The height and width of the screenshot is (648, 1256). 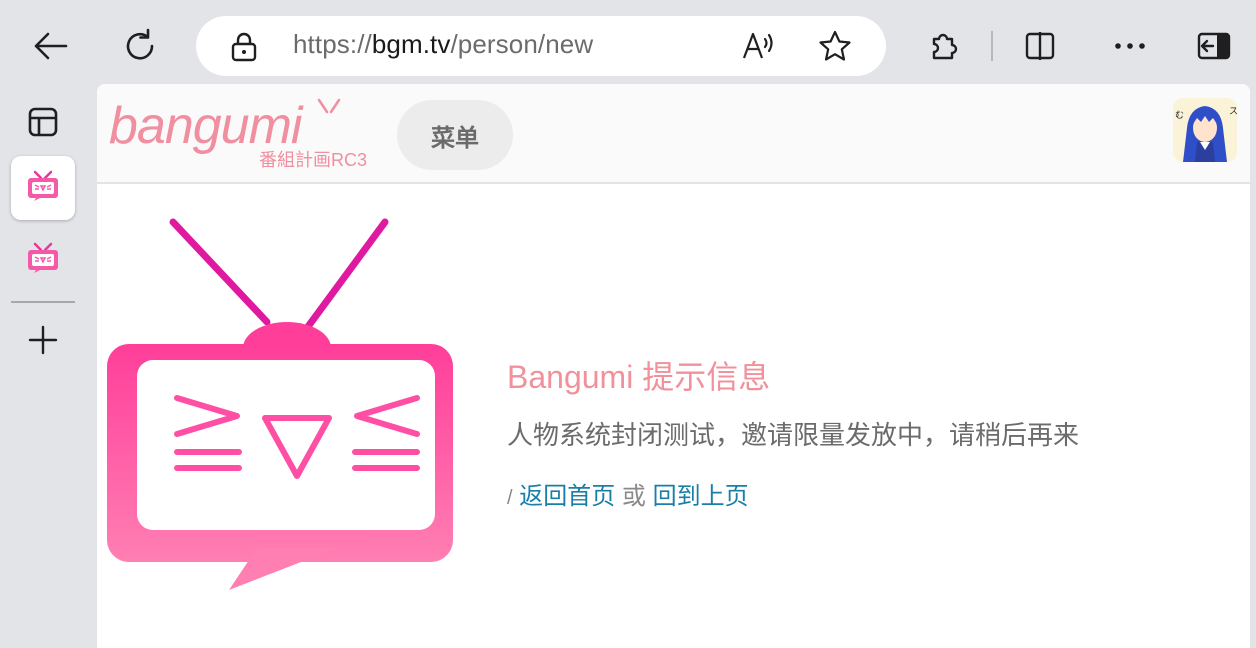 What do you see at coordinates (835, 48) in the screenshot?
I see `favorite-star-icon` at bounding box center [835, 48].